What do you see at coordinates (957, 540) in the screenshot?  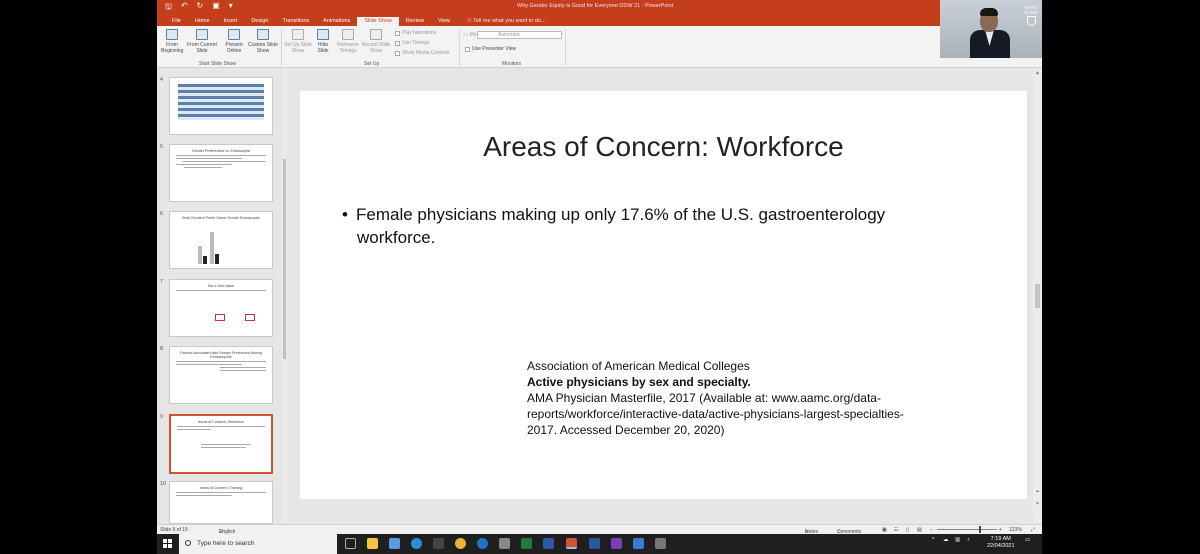 I see `network-icon: ▥` at bounding box center [957, 540].